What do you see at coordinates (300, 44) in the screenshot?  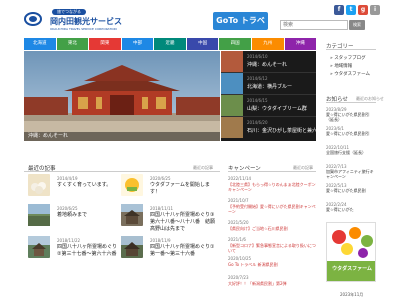 I see `nav-okinawa: 沖縄` at bounding box center [300, 44].